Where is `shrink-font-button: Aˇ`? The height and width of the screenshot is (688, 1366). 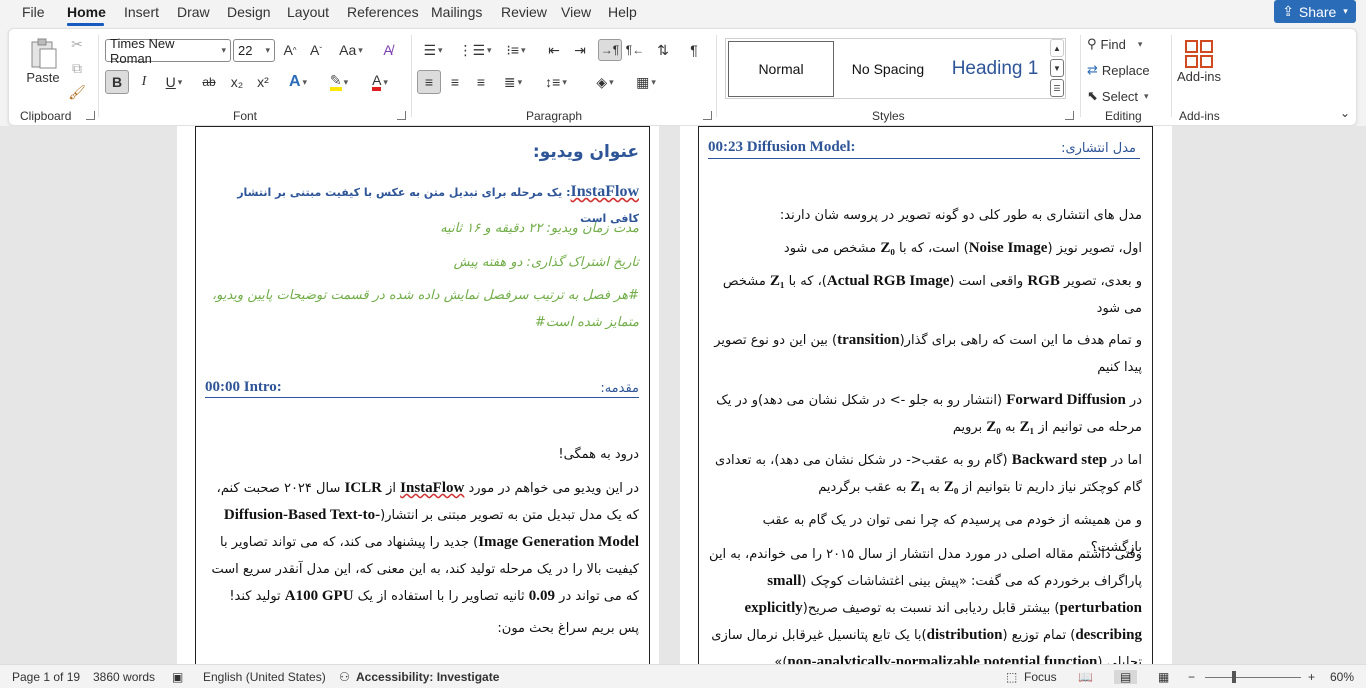 shrink-font-button: Aˇ is located at coordinates (316, 50).